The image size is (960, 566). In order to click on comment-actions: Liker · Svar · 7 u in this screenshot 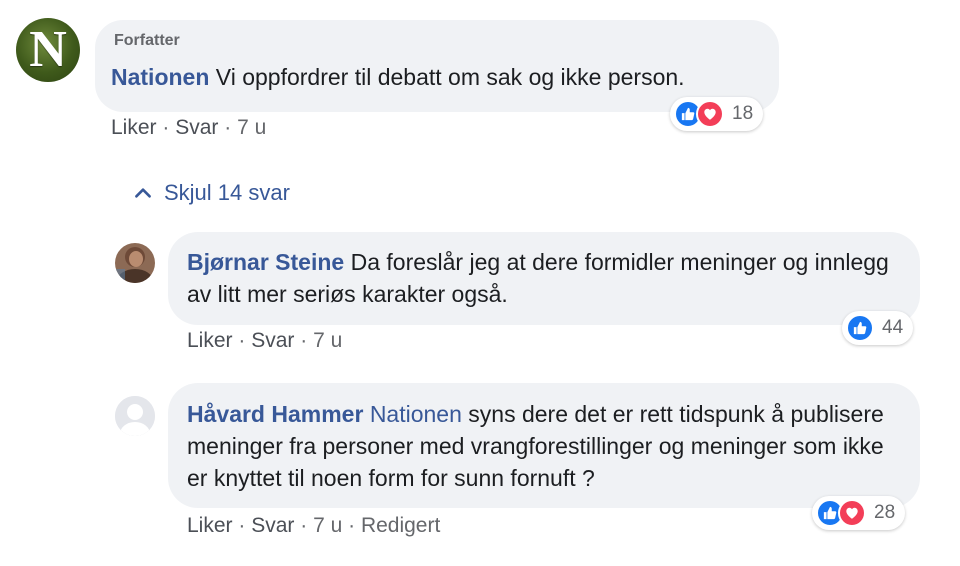, I will do `click(188, 128)`.